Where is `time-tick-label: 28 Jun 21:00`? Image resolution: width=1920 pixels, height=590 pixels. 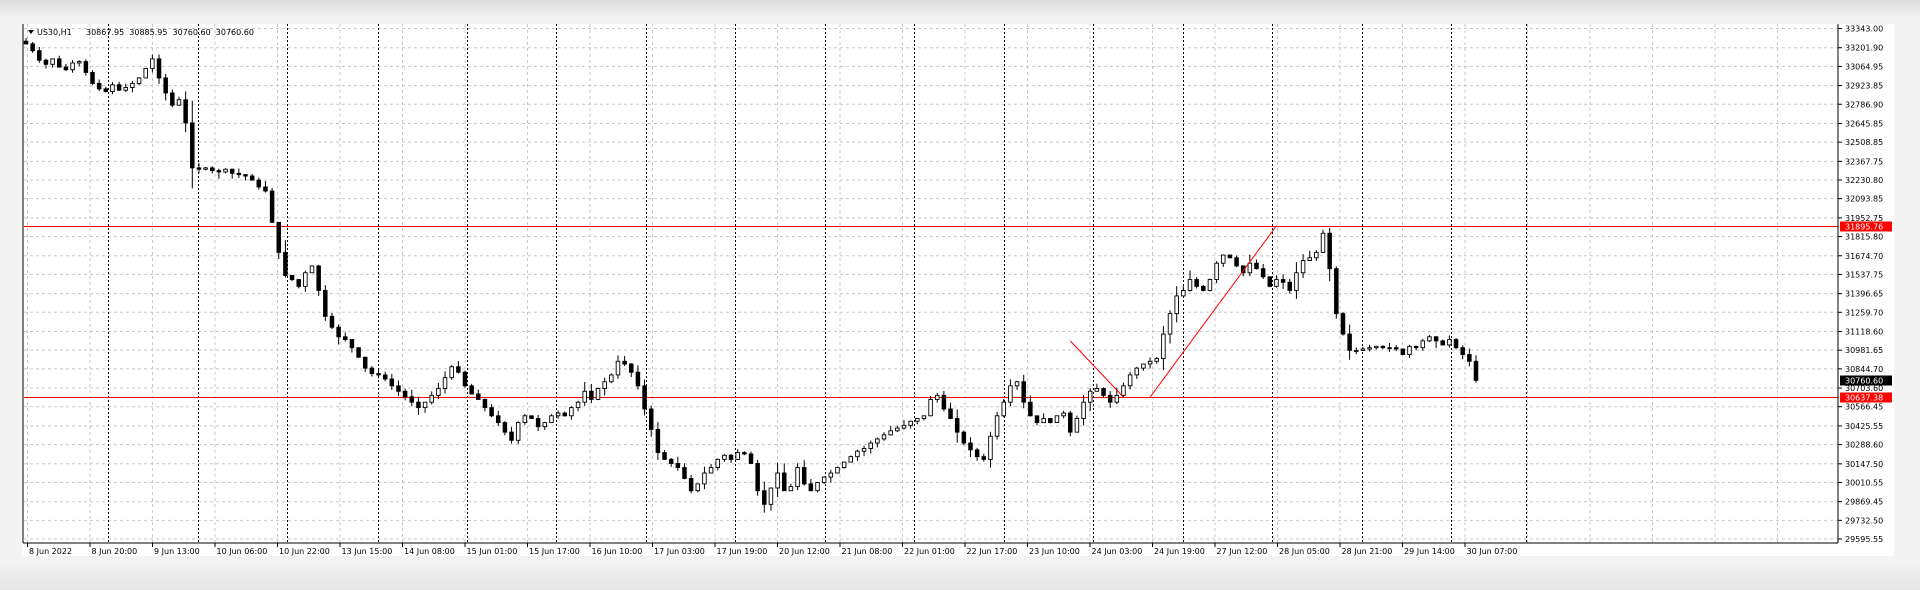 time-tick-label: 28 Jun 21:00 is located at coordinates (1367, 551).